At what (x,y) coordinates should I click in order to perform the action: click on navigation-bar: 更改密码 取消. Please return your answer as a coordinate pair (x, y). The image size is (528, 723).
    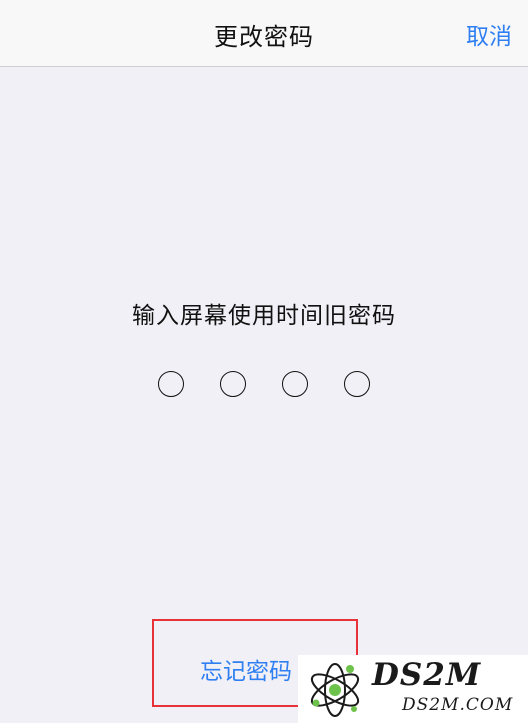
    Looking at the image, I should click on (264, 33).